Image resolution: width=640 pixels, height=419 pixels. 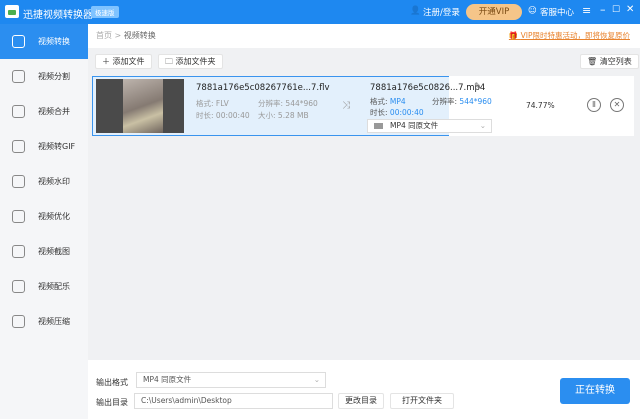 What do you see at coordinates (441, 12) in the screenshot?
I see `login-link: 注册/登录` at bounding box center [441, 12].